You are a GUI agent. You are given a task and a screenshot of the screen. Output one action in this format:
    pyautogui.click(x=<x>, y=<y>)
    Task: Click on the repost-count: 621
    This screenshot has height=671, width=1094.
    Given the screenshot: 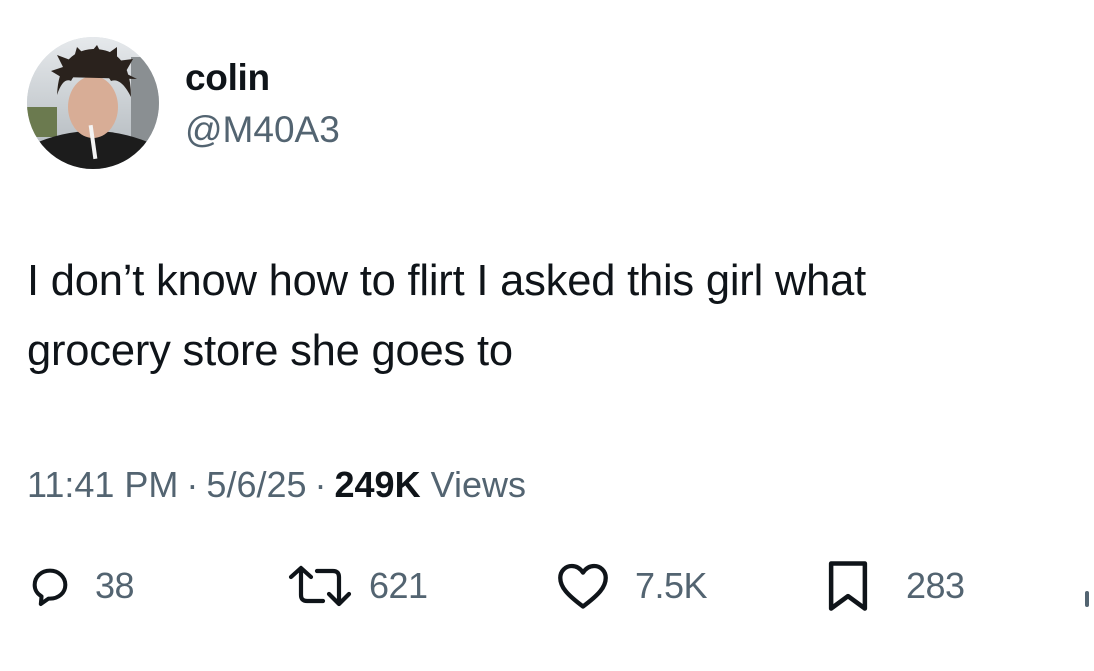 What is the action you would take?
    pyautogui.click(x=398, y=585)
    